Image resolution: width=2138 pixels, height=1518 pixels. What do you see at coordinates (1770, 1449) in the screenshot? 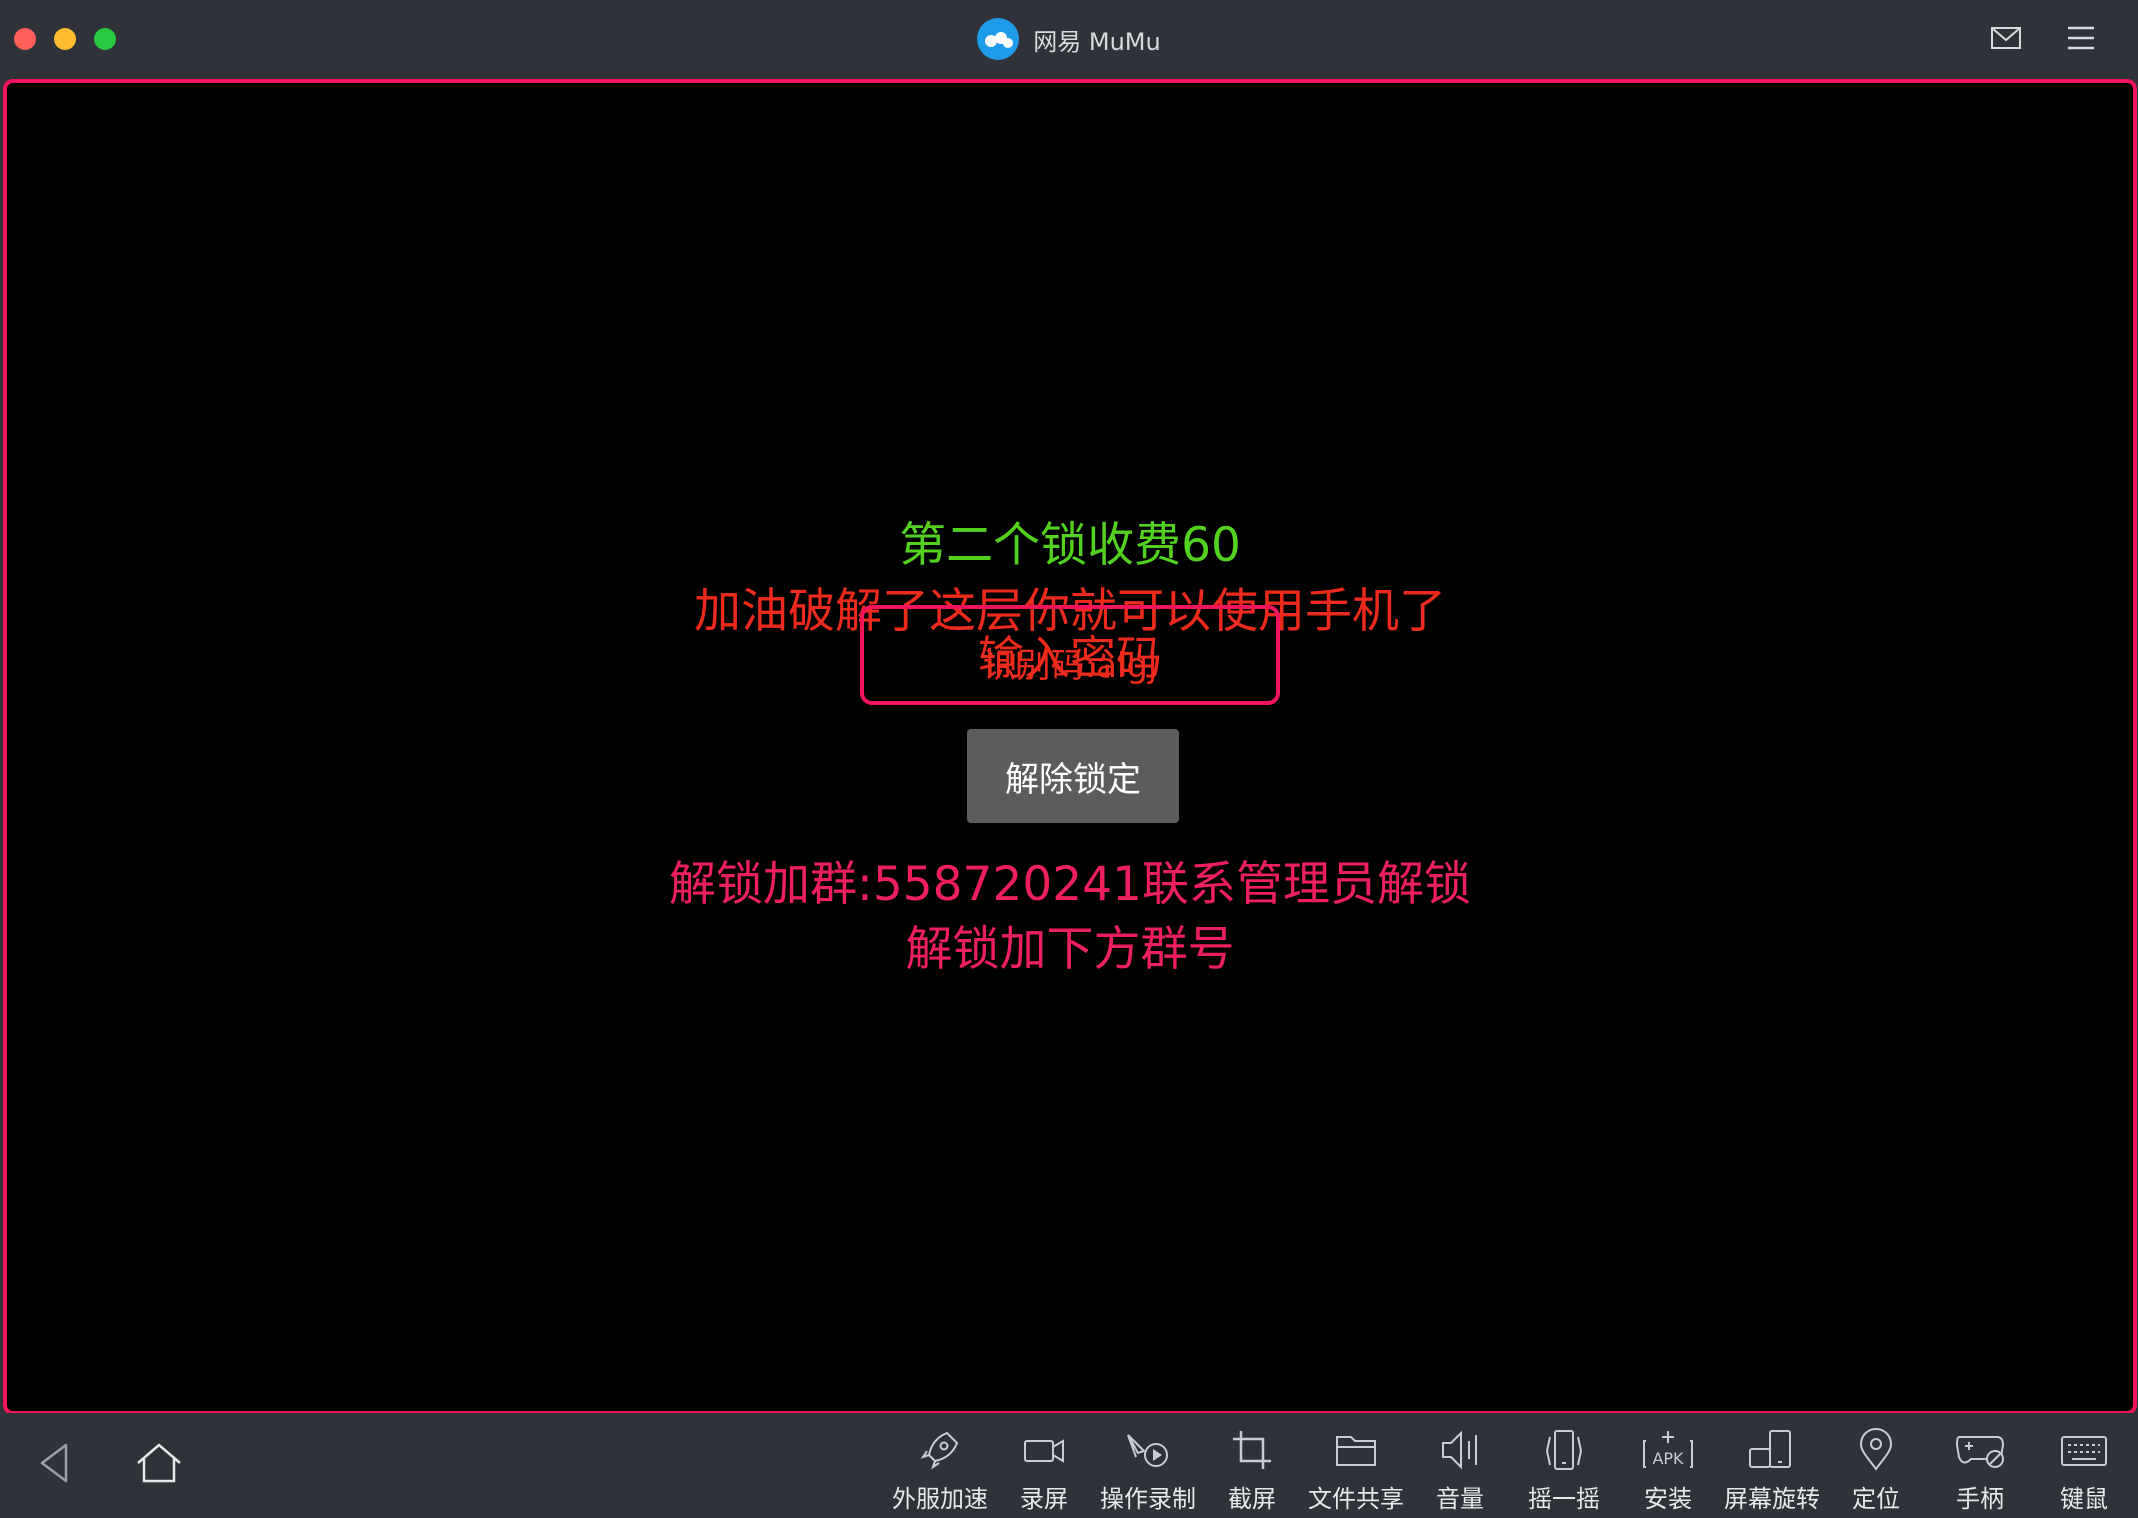
I see `rotate-screen-icon` at bounding box center [1770, 1449].